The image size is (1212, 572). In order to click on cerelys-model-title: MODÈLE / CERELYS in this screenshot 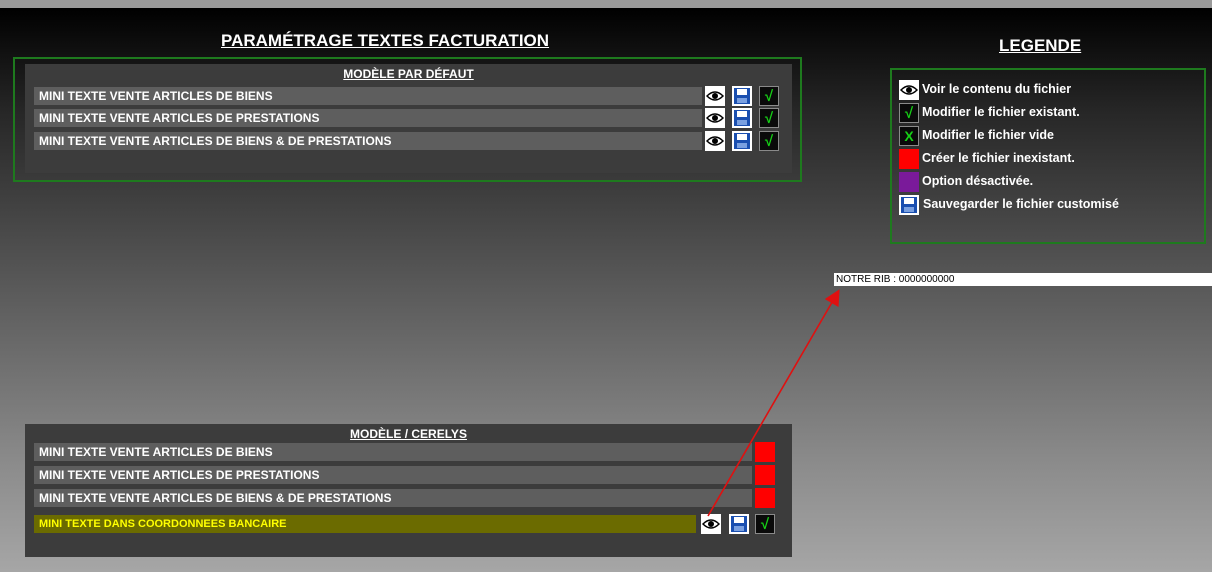, I will do `click(408, 434)`.